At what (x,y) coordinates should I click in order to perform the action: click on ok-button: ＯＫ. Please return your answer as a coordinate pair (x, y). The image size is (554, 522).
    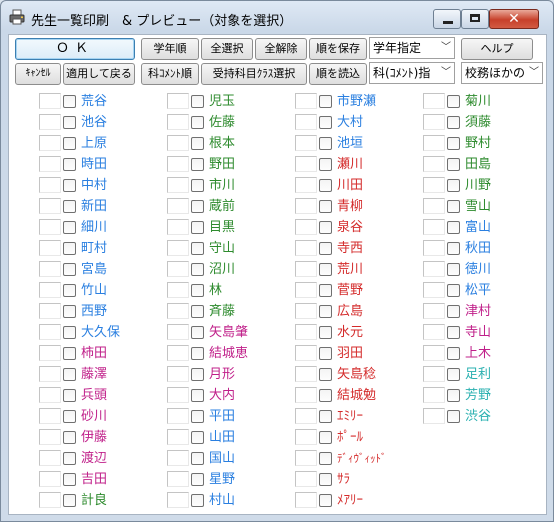
    Looking at the image, I should click on (75, 49).